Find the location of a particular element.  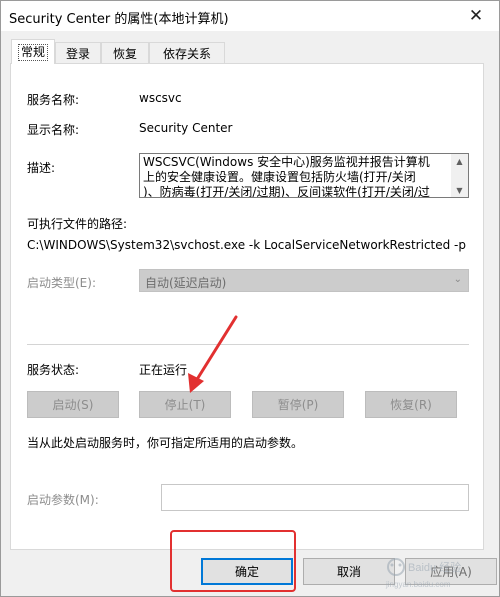

ok-button: 确定 is located at coordinates (247, 571).